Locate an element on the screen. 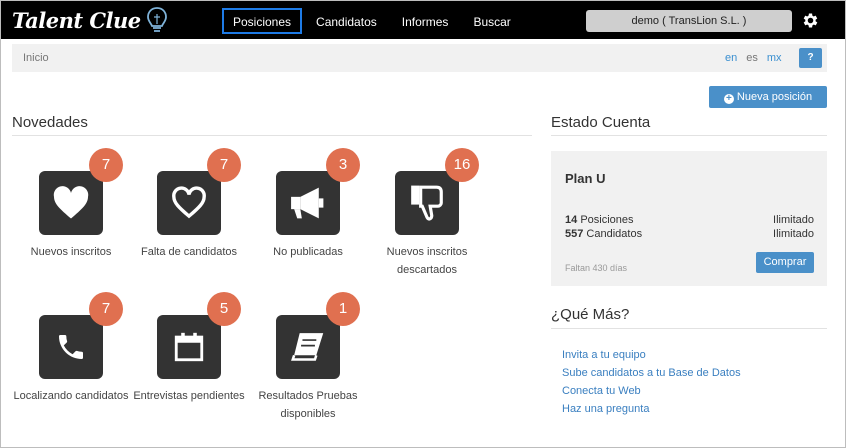 This screenshot has height=448, width=846. lang-en: en is located at coordinates (731, 58).